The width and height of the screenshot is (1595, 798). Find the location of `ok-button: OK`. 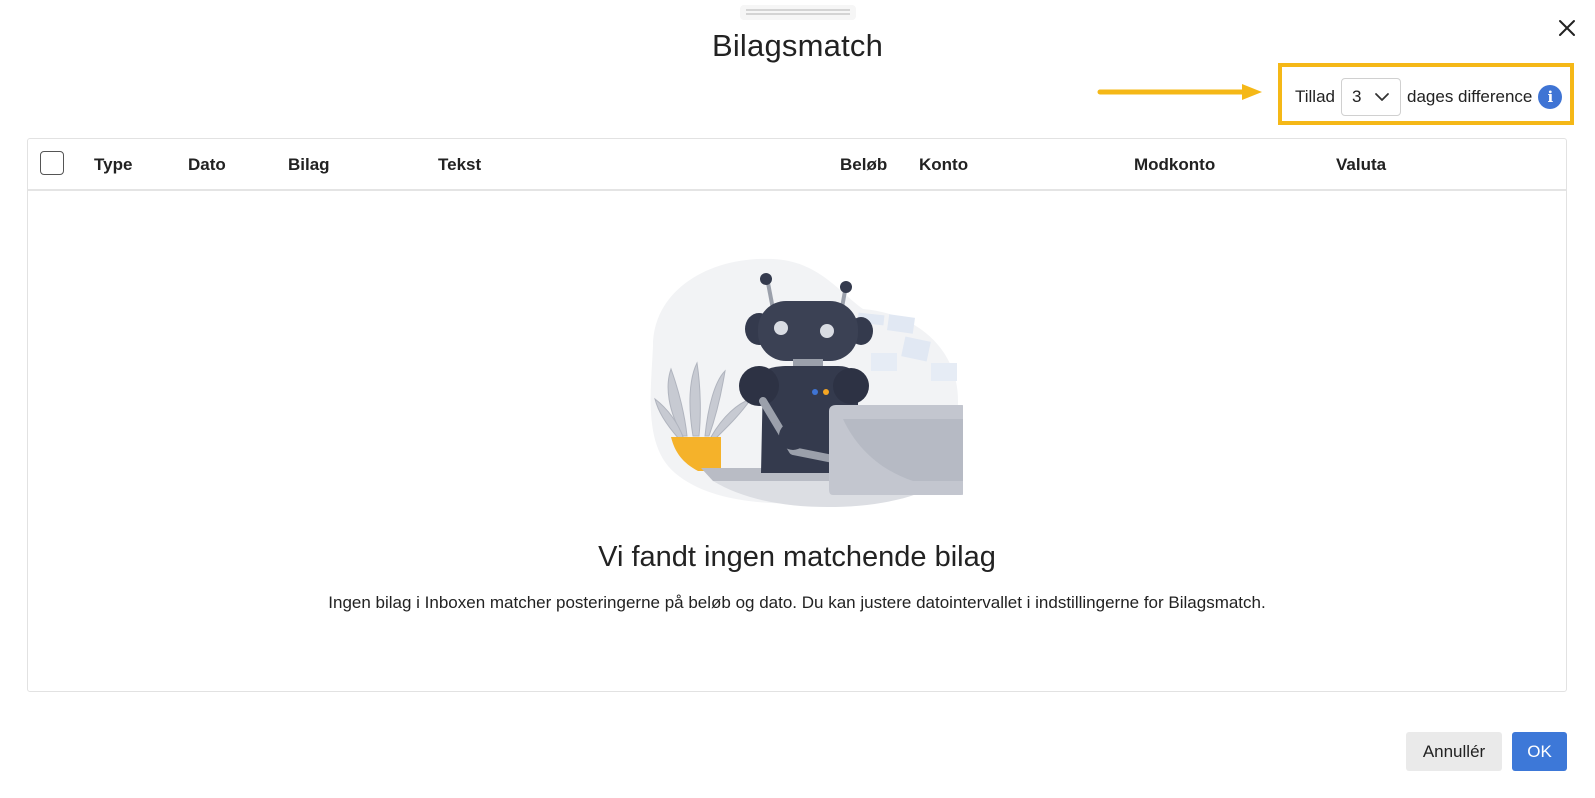

ok-button: OK is located at coordinates (1539, 751).